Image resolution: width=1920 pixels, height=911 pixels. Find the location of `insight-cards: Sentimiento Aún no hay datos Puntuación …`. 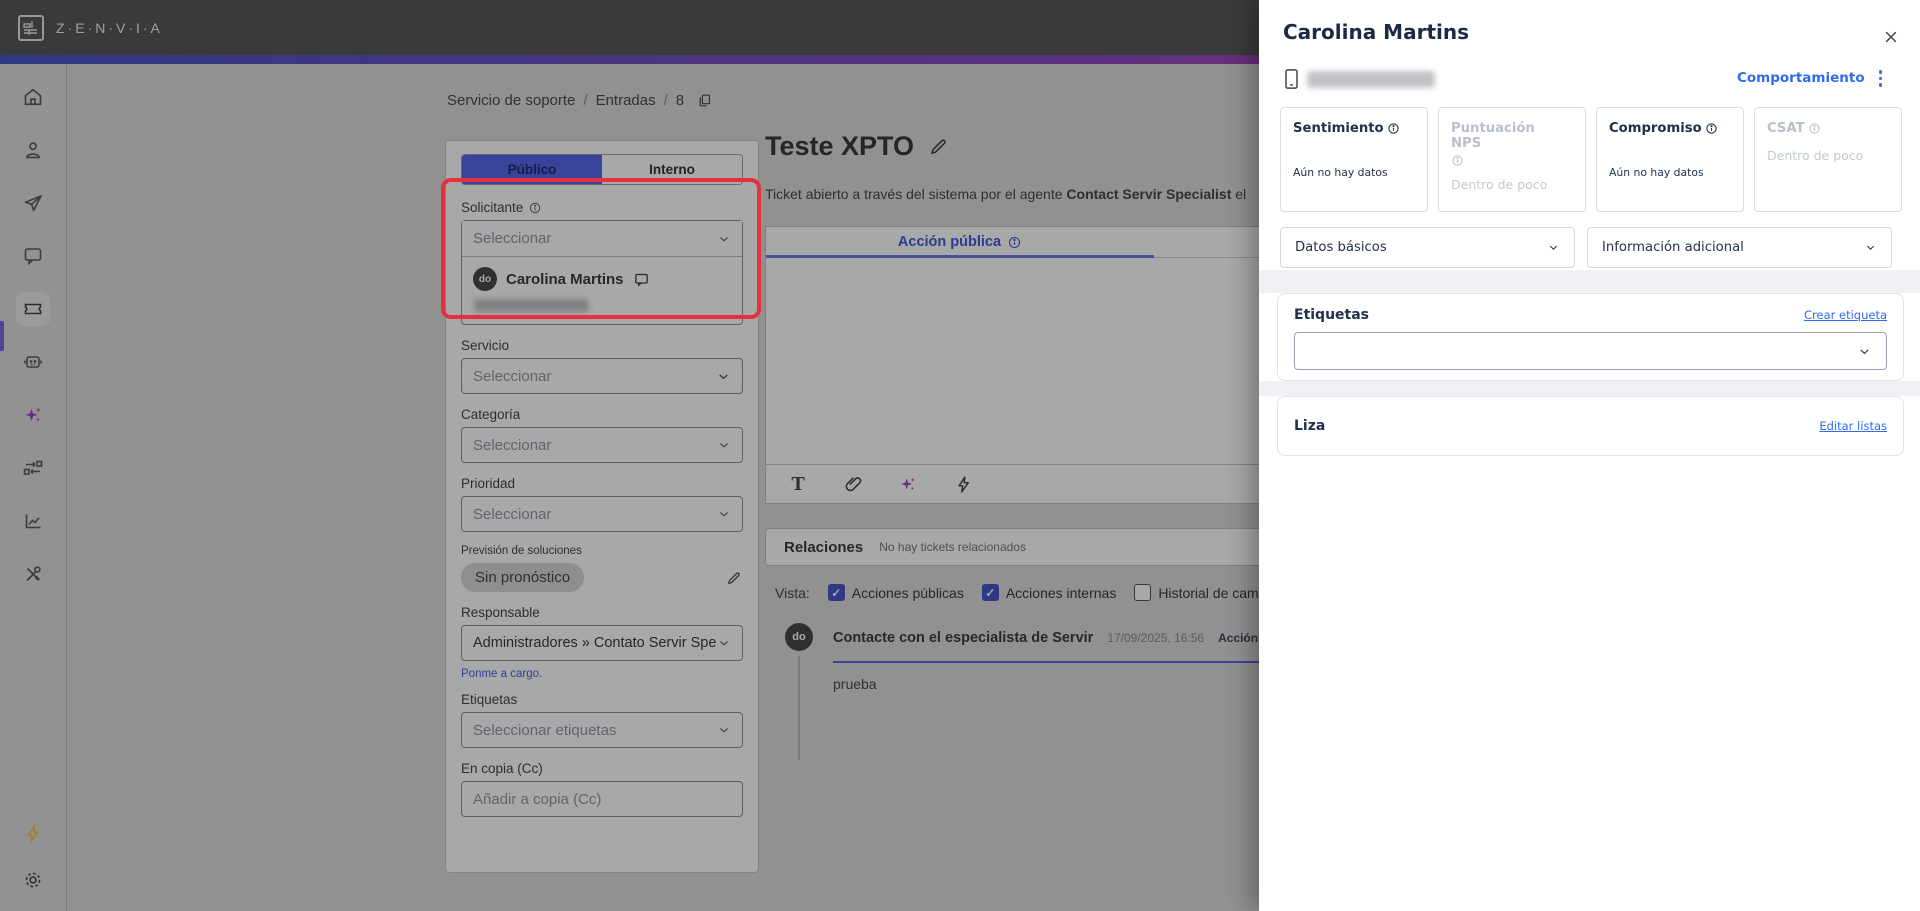

insight-cards: Sentimiento Aún no hay datos Puntuación … is located at coordinates (1591, 159).